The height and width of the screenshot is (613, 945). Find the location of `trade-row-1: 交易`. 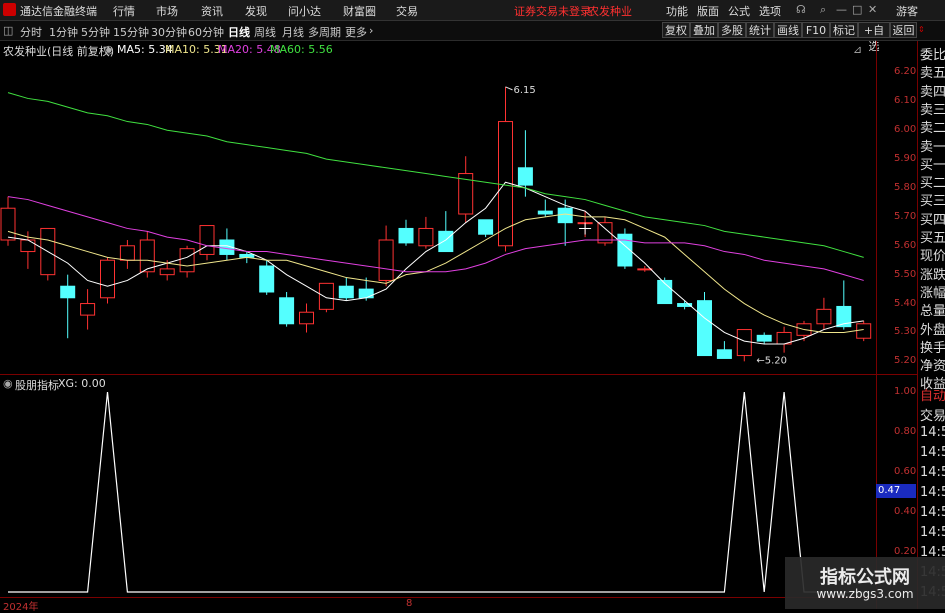

trade-row-1: 交易 is located at coordinates (932, 414).